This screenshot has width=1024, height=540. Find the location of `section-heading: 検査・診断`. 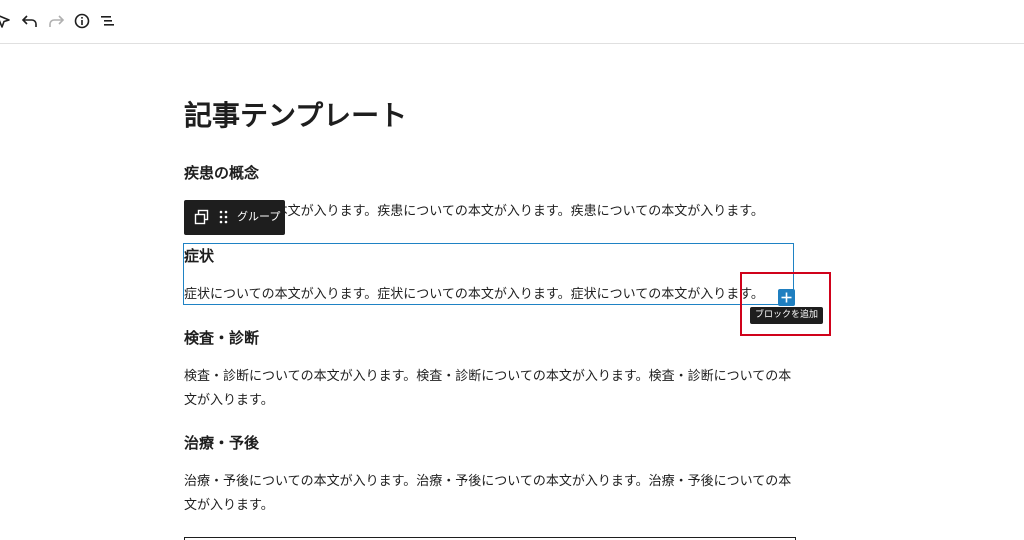

section-heading: 検査・診断 is located at coordinates (221, 338).